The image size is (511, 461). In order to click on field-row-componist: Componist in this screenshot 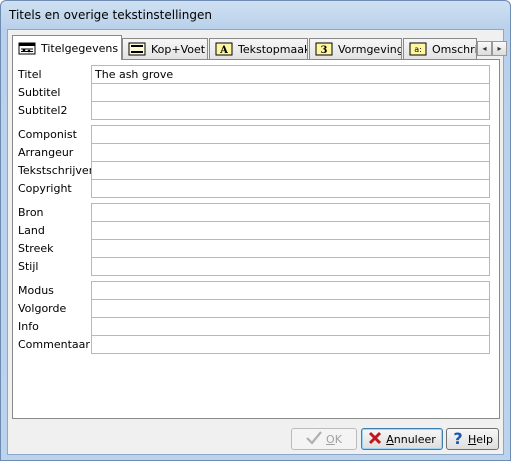, I will do `click(257, 134)`.